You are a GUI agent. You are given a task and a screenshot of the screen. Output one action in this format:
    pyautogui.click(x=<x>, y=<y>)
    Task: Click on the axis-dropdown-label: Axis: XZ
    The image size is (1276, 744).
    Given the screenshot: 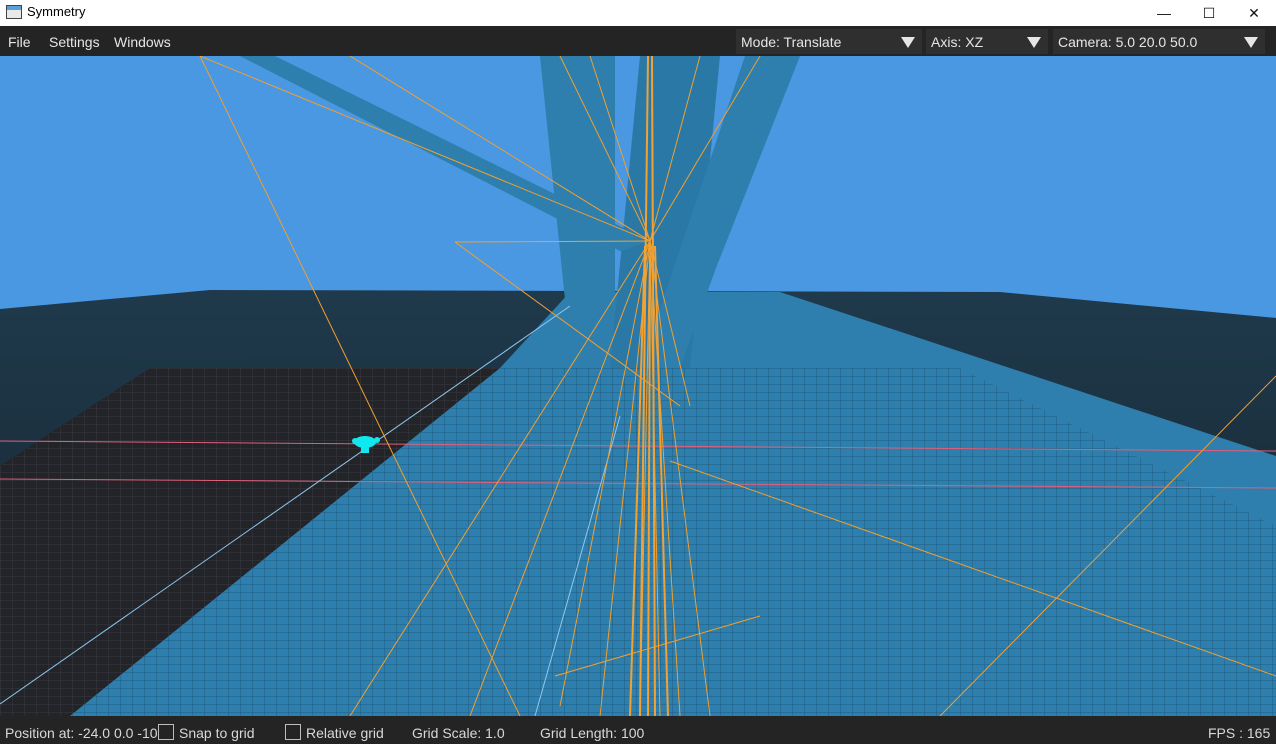 What is the action you would take?
    pyautogui.click(x=957, y=42)
    